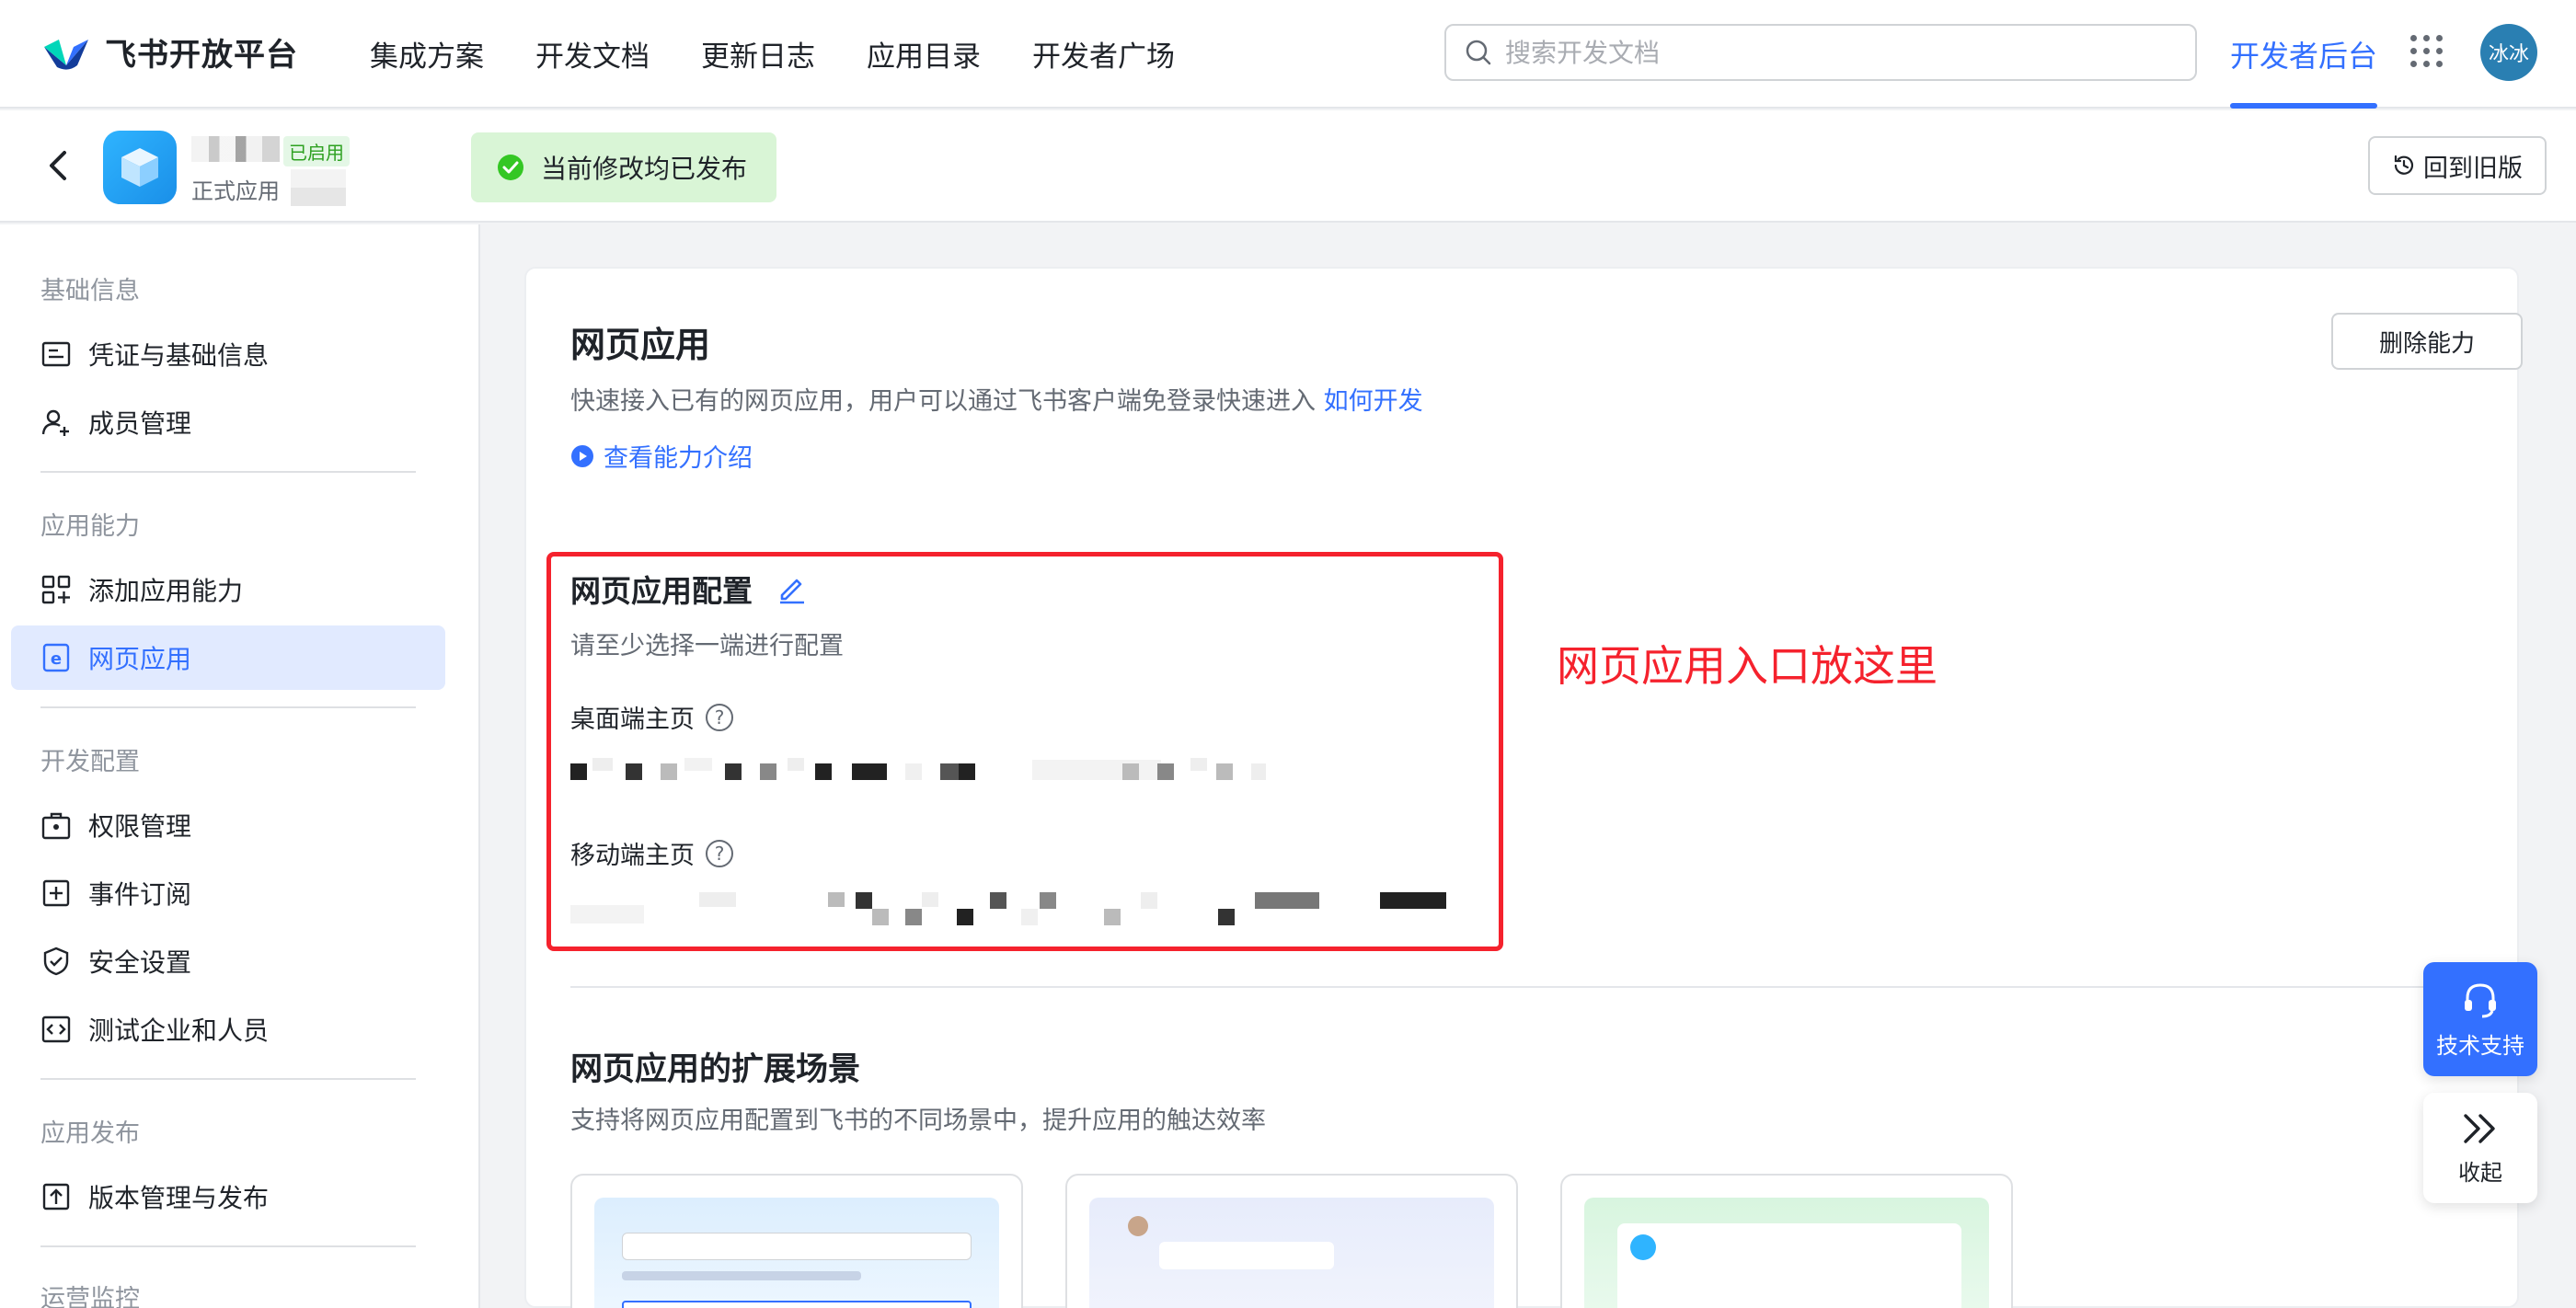  What do you see at coordinates (2473, 168) in the screenshot?
I see `revert-label: 回到旧版` at bounding box center [2473, 168].